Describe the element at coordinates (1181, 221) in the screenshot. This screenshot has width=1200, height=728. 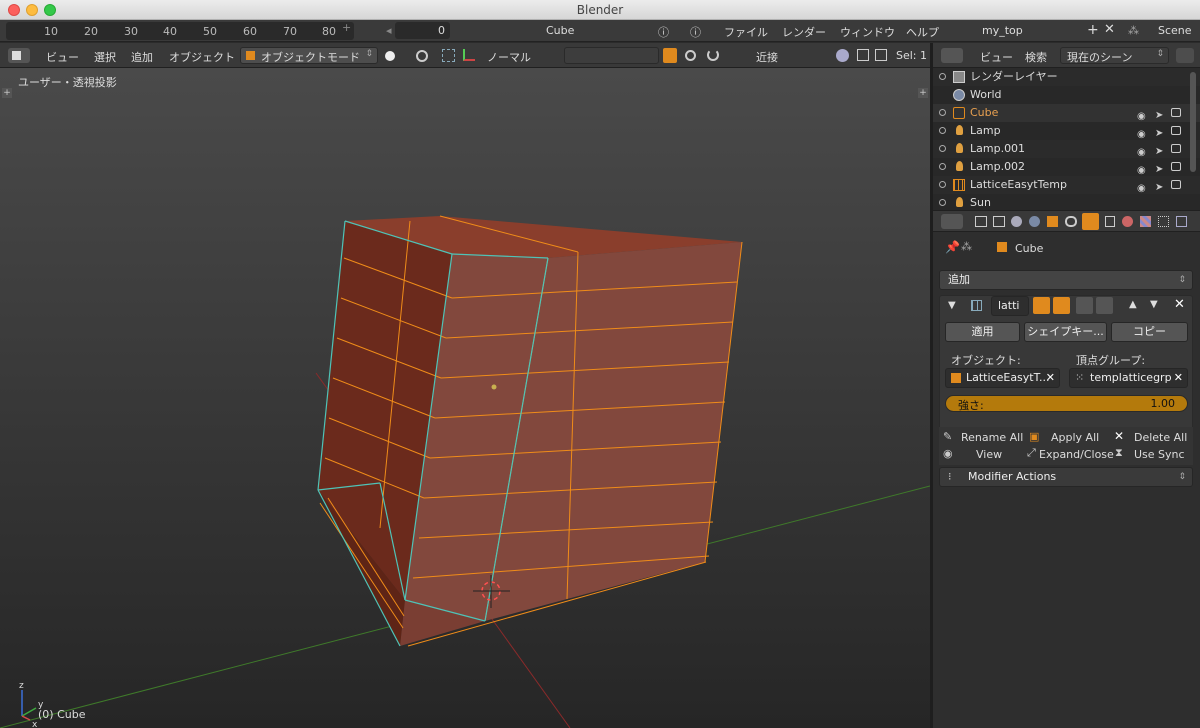
I see `physics-tab-icon` at that location.